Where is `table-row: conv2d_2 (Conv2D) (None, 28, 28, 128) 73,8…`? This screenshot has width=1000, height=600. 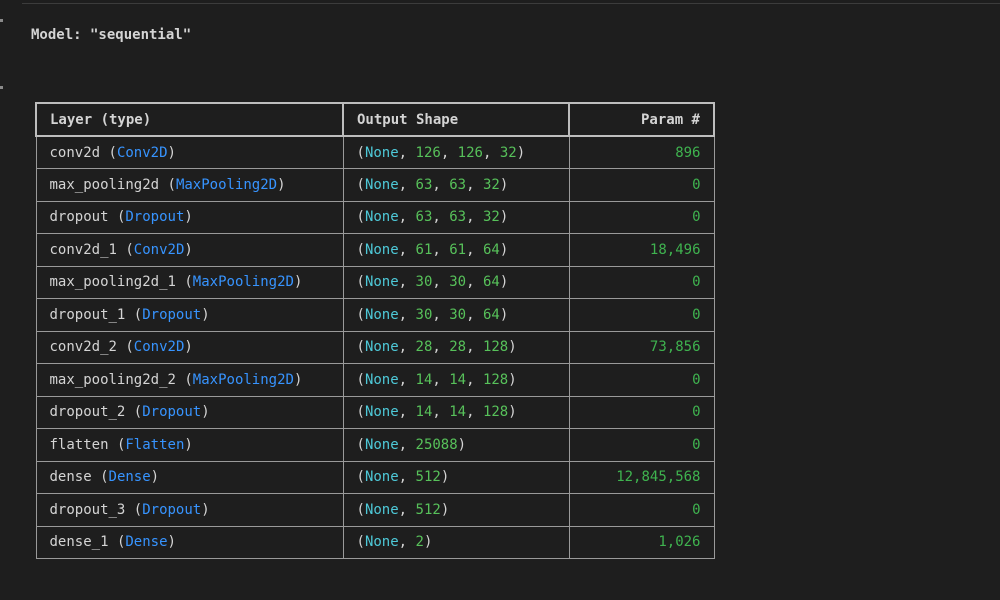
table-row: conv2d_2 (Conv2D) (None, 28, 28, 128) 73,8… is located at coordinates (375, 347).